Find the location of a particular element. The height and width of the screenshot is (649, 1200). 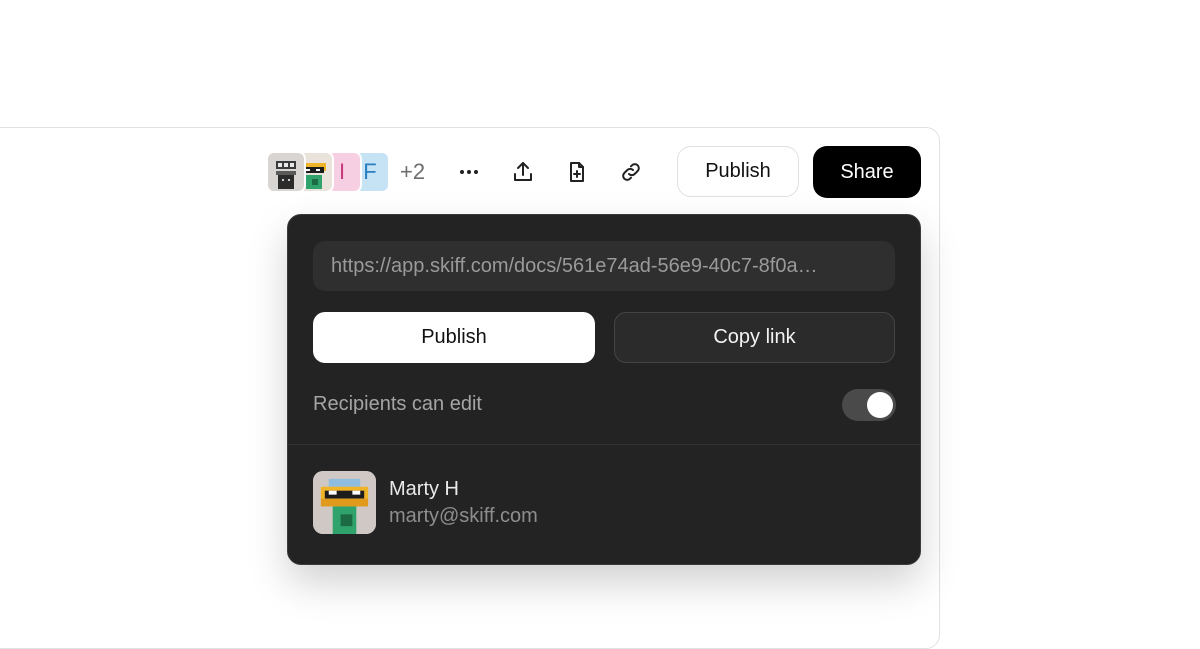

user-avatar is located at coordinates (344, 502).